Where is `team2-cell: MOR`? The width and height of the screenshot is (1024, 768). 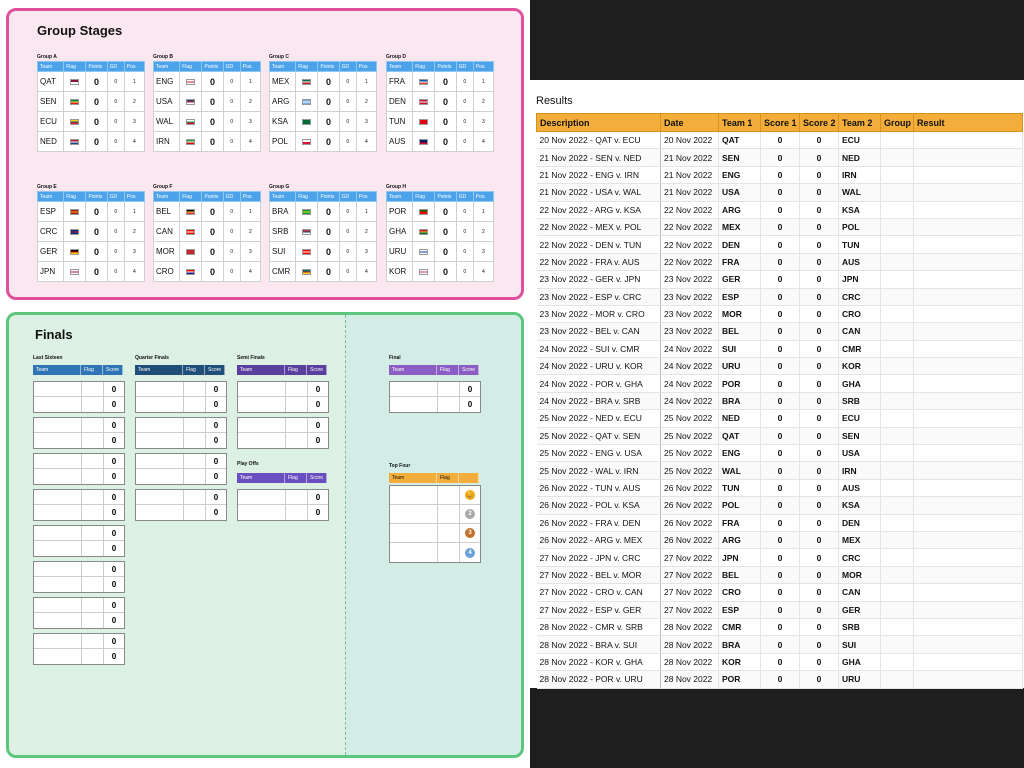 team2-cell: MOR is located at coordinates (859, 575).